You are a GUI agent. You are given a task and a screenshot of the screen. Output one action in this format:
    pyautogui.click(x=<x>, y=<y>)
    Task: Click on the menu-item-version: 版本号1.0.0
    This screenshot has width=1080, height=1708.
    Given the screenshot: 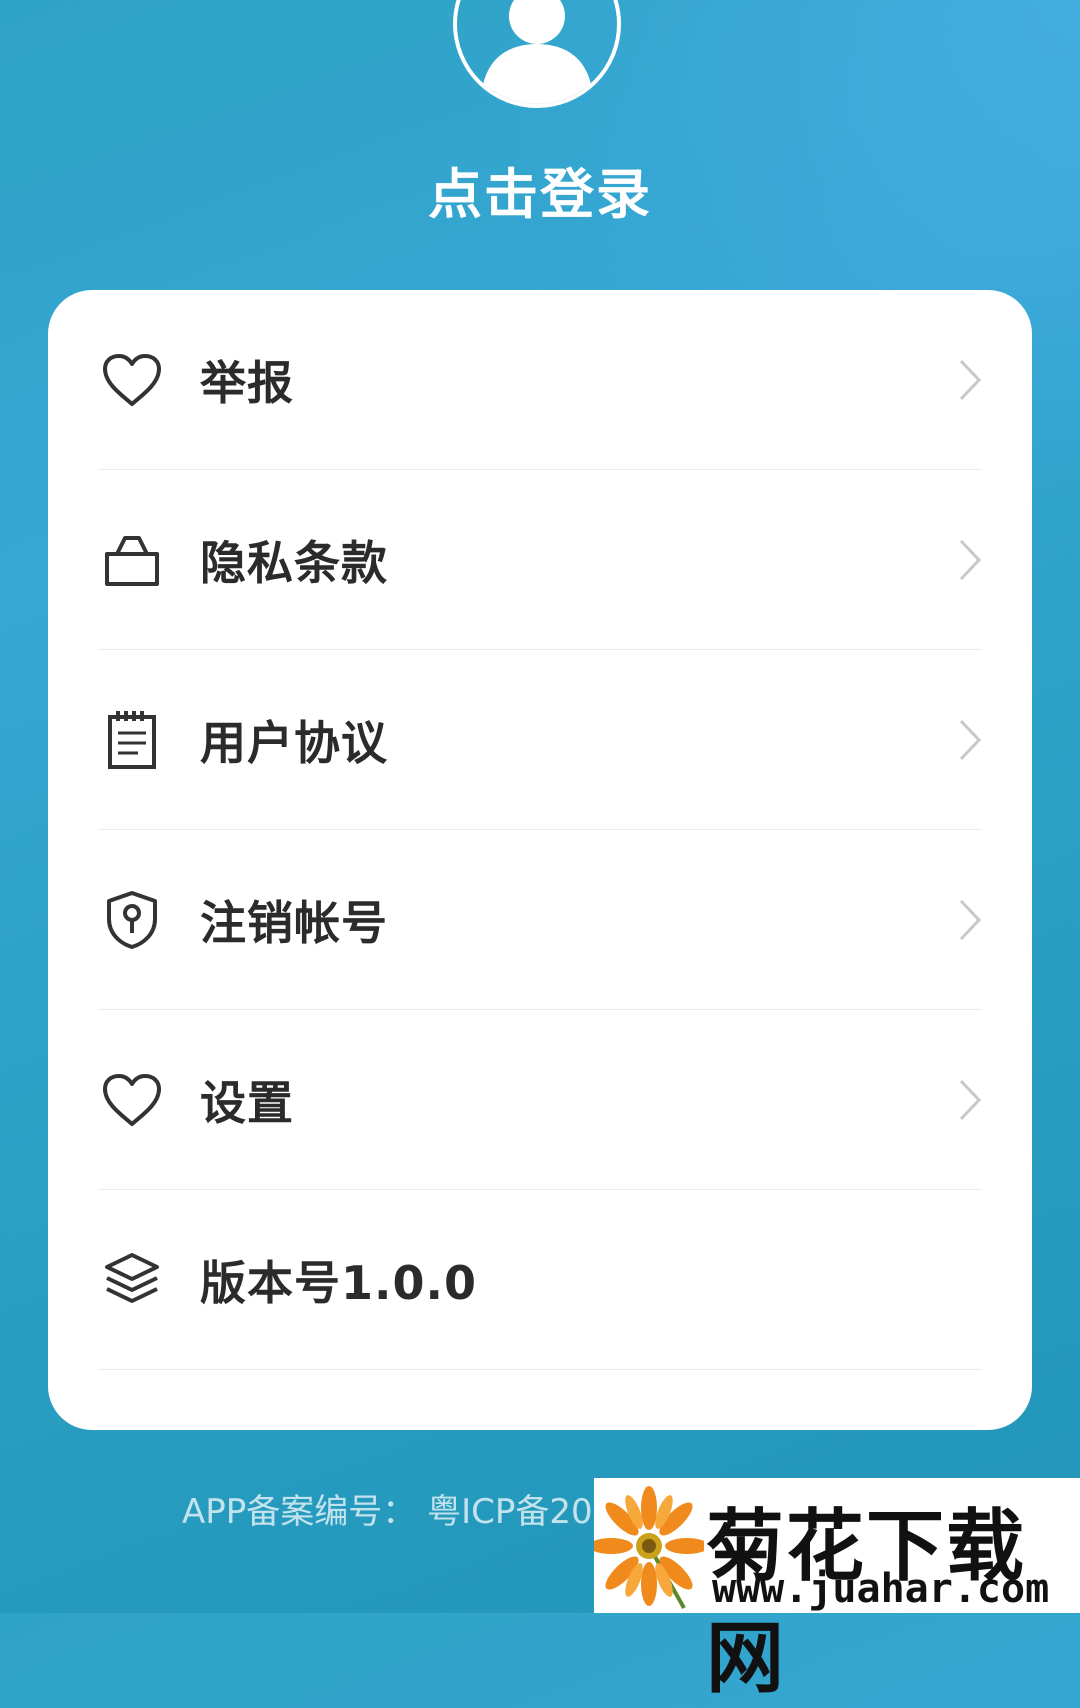 What is the action you would take?
    pyautogui.click(x=540, y=1280)
    